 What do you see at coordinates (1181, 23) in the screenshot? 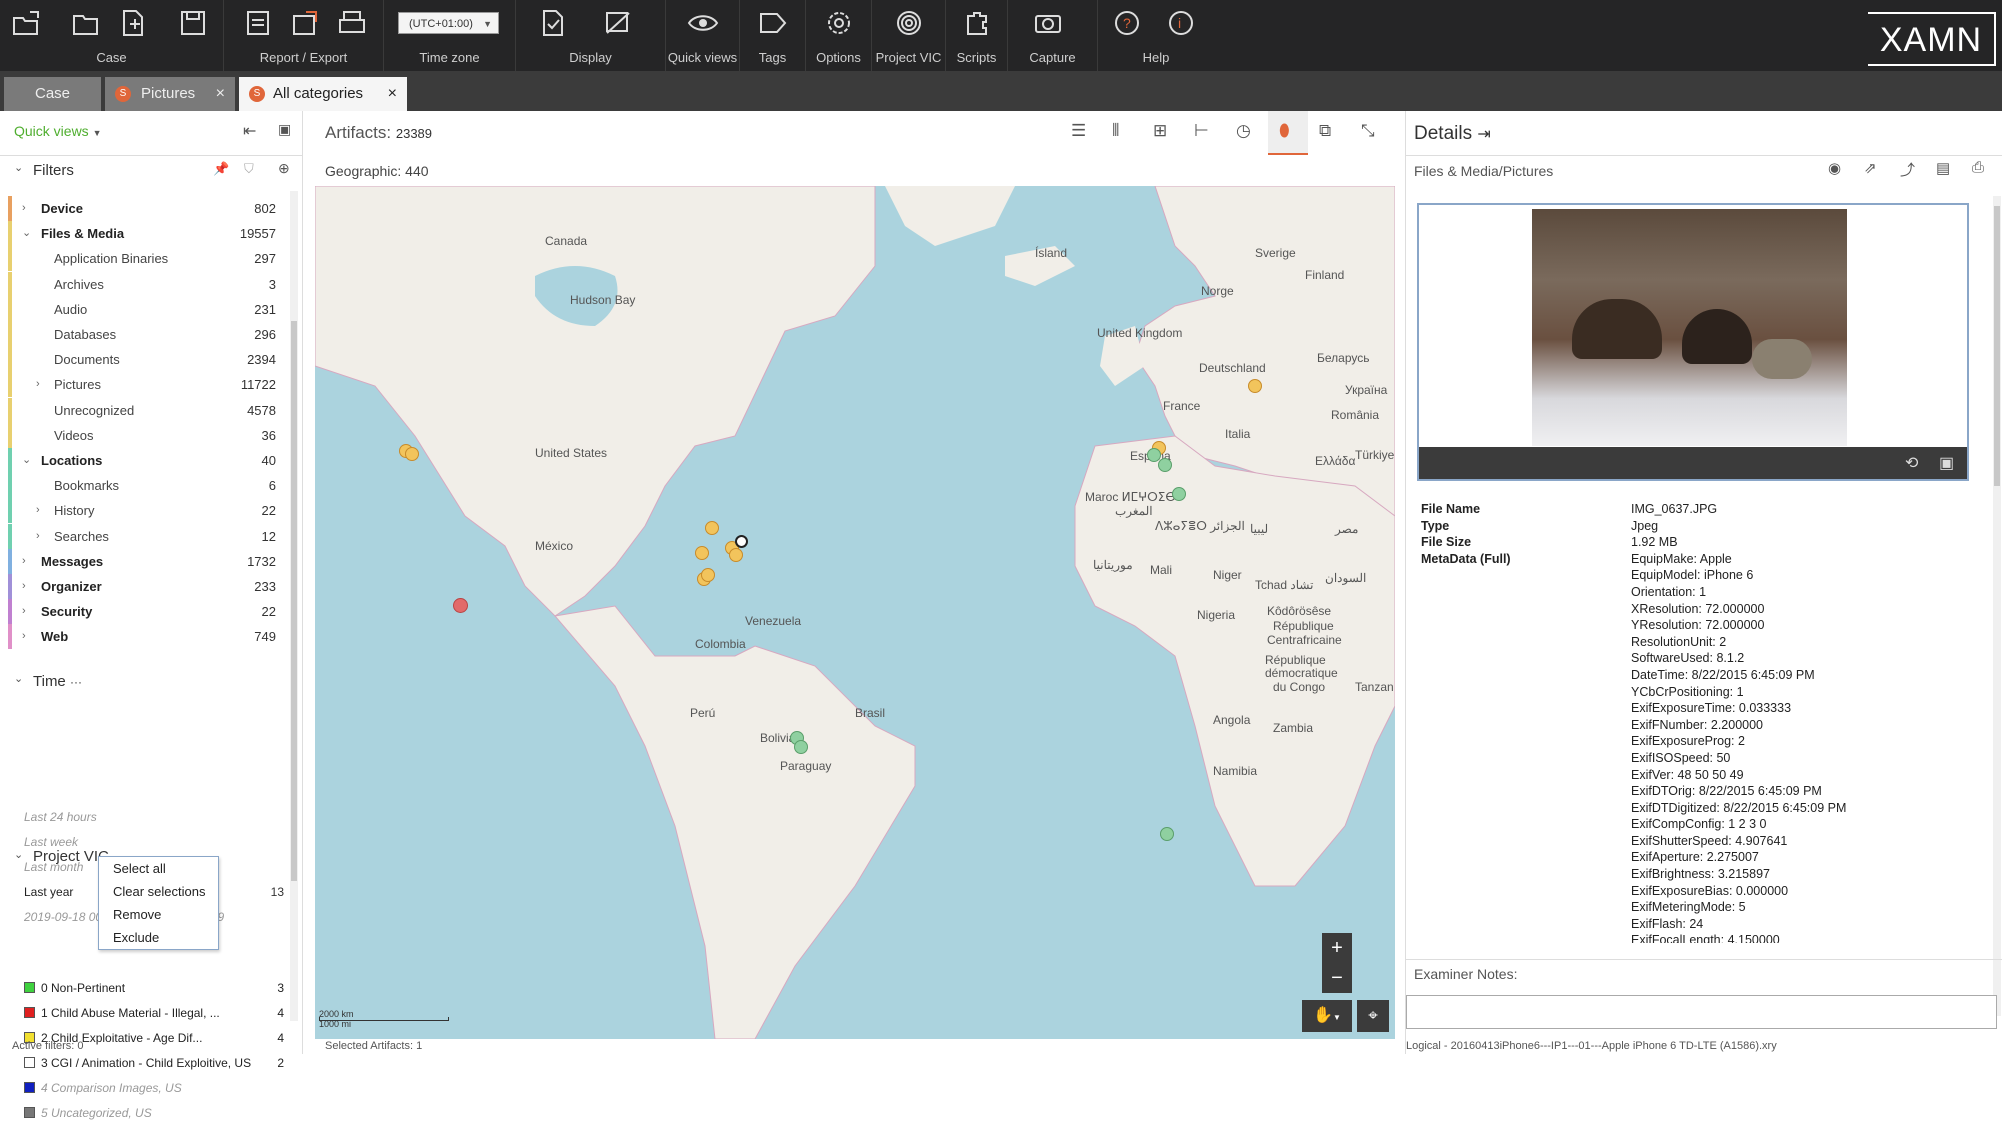
I see `info-icon: i` at bounding box center [1181, 23].